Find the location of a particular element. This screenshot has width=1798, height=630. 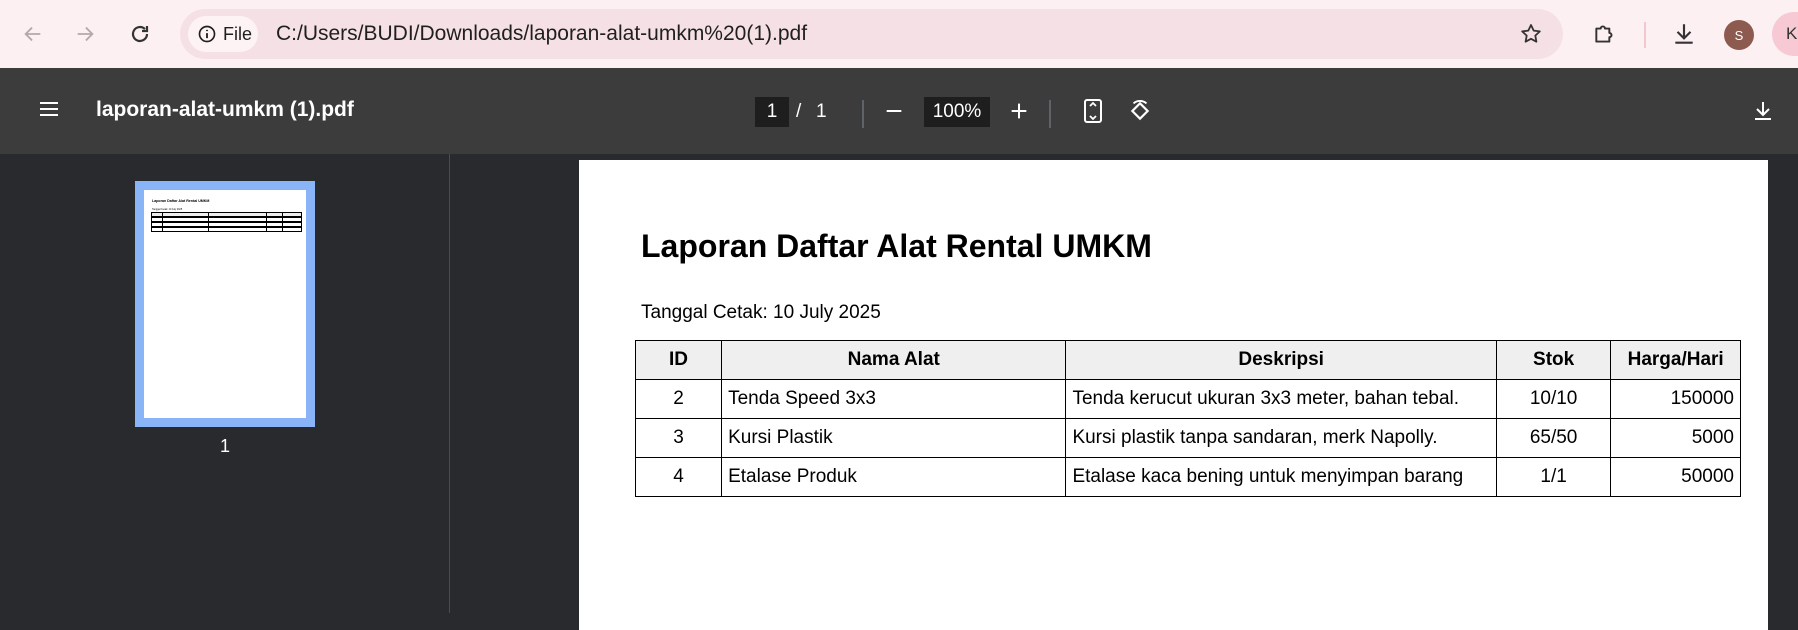

cell-id: 3 is located at coordinates (678, 438).